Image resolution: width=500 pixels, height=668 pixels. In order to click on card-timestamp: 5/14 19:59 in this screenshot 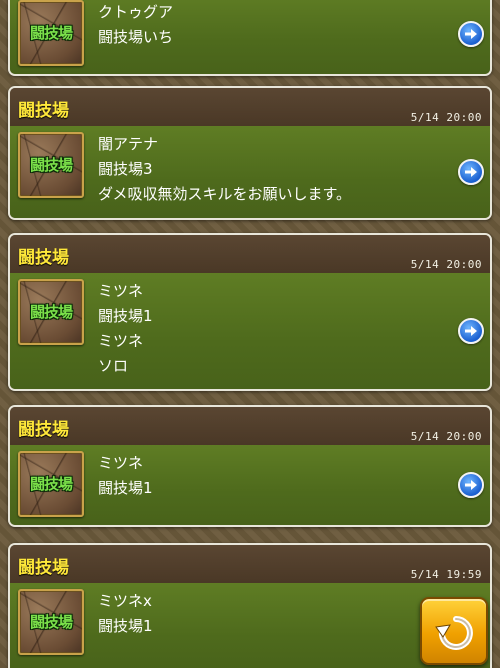, I will do `click(446, 574)`.